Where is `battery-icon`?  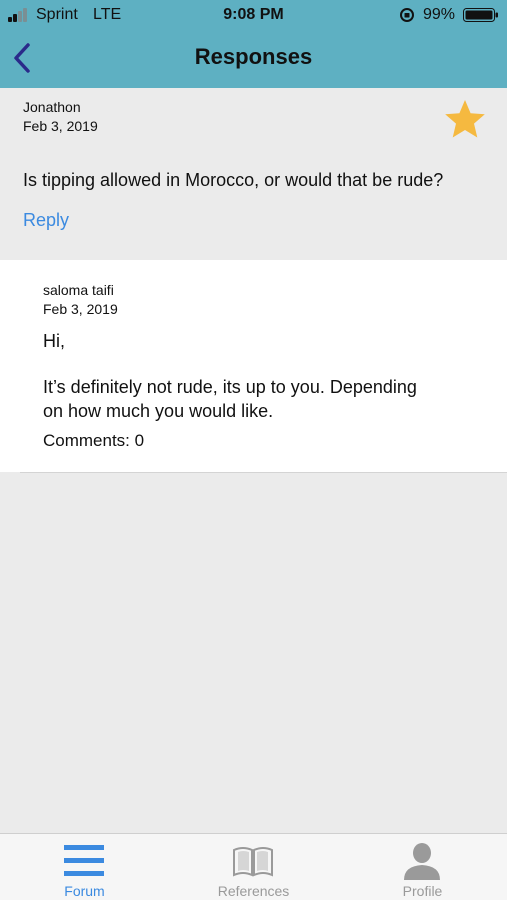
battery-icon is located at coordinates (480, 15).